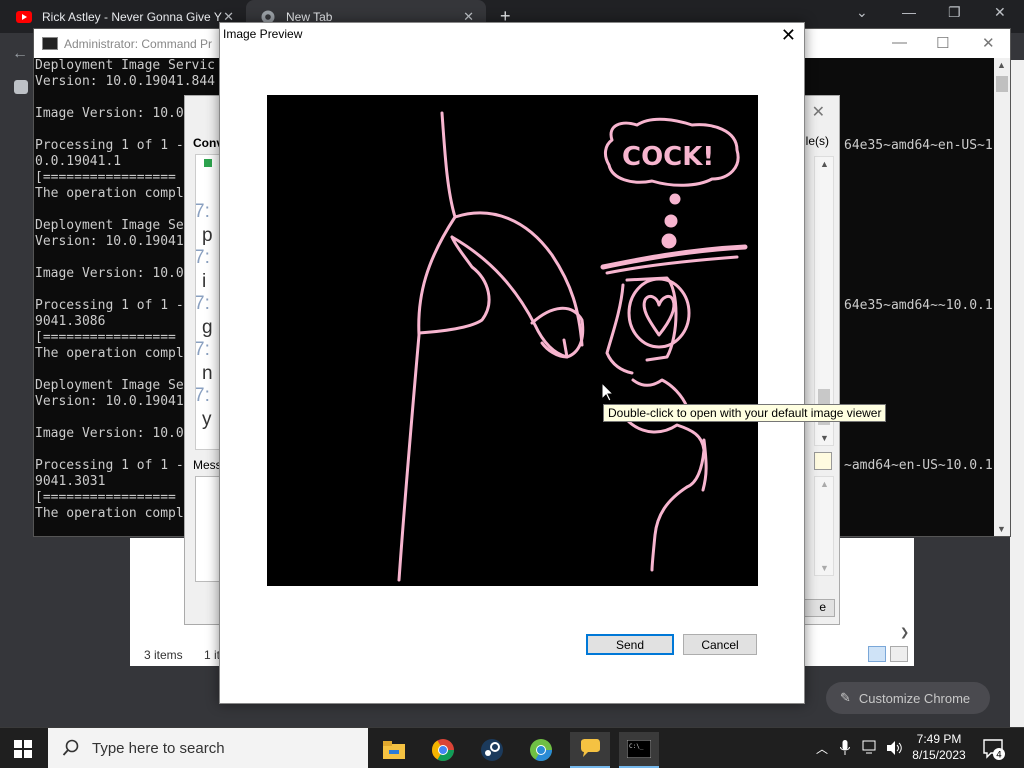 The width and height of the screenshot is (1024, 768). Describe the element at coordinates (207, 373) in the screenshot. I see `chat-message: n` at that location.